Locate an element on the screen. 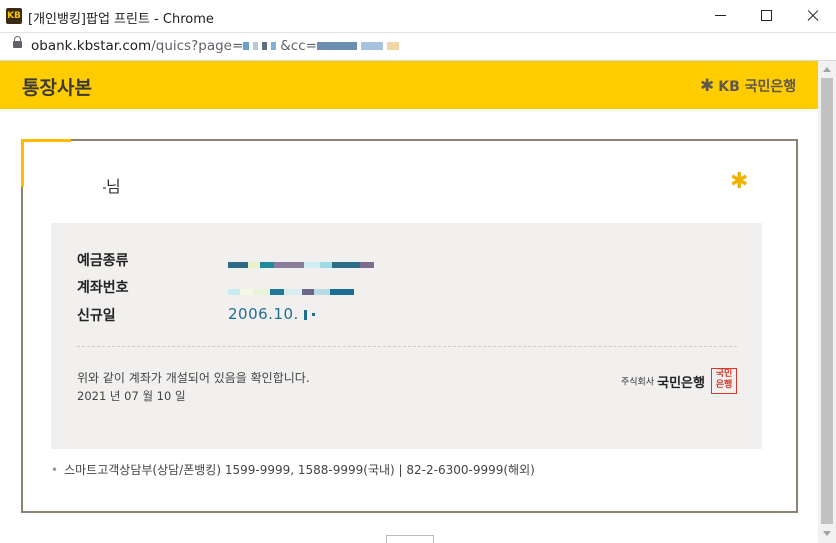  account-number-label: 계좌번호 is located at coordinates (103, 288).